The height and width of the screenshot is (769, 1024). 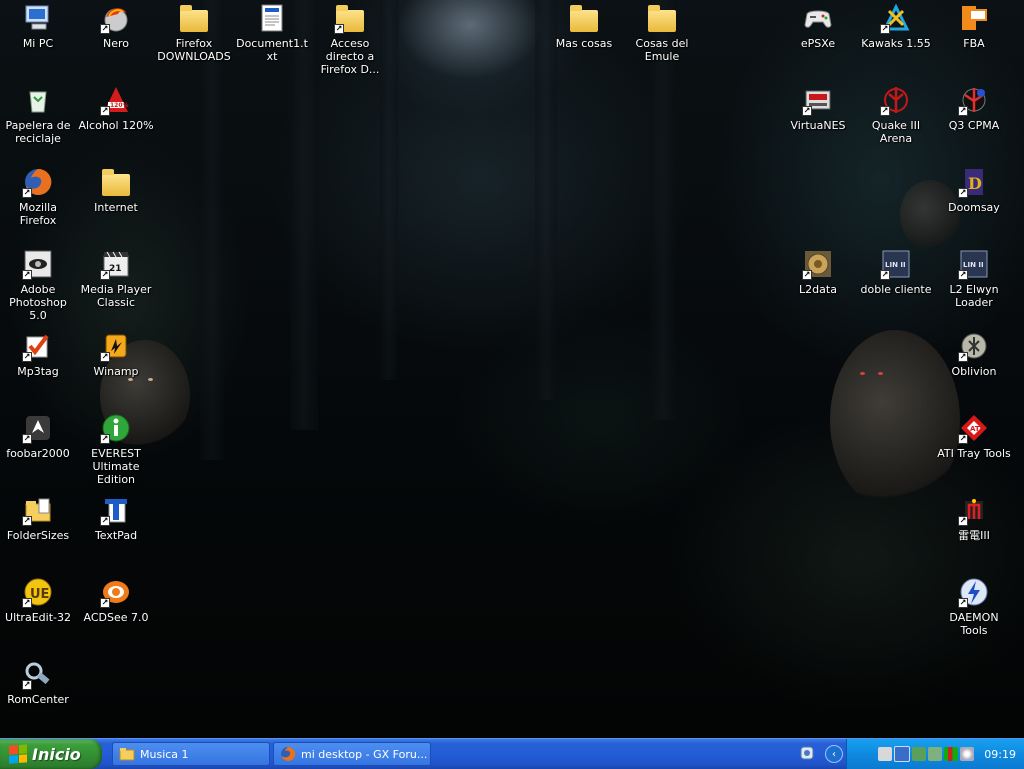 I want to click on q3cpma-icon: ↗, so click(x=974, y=100).